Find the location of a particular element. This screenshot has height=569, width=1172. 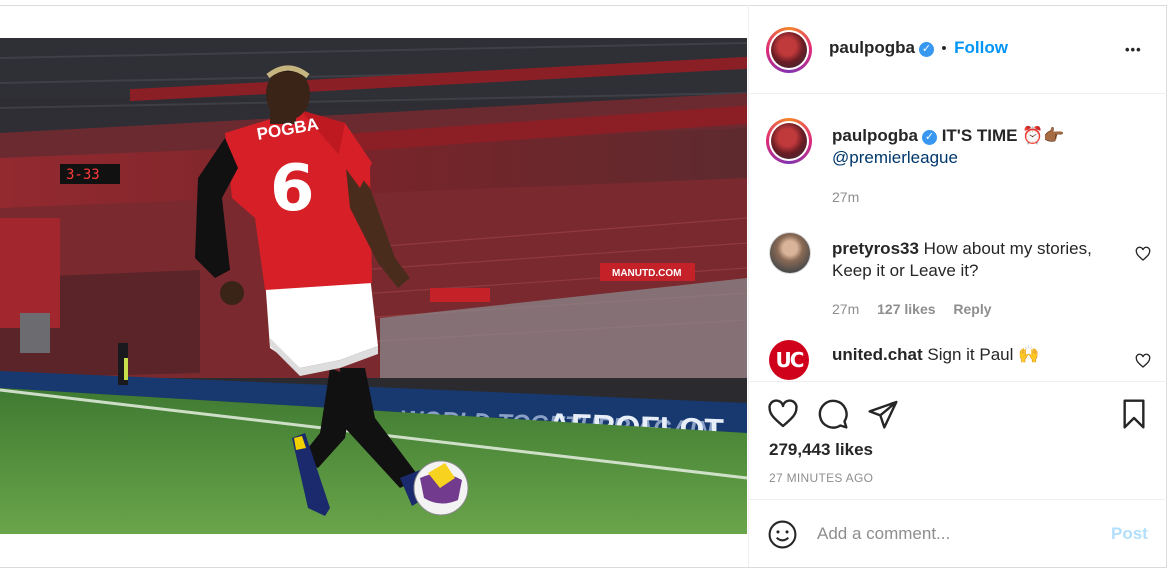

caption-username: paulpogba is located at coordinates (875, 135).